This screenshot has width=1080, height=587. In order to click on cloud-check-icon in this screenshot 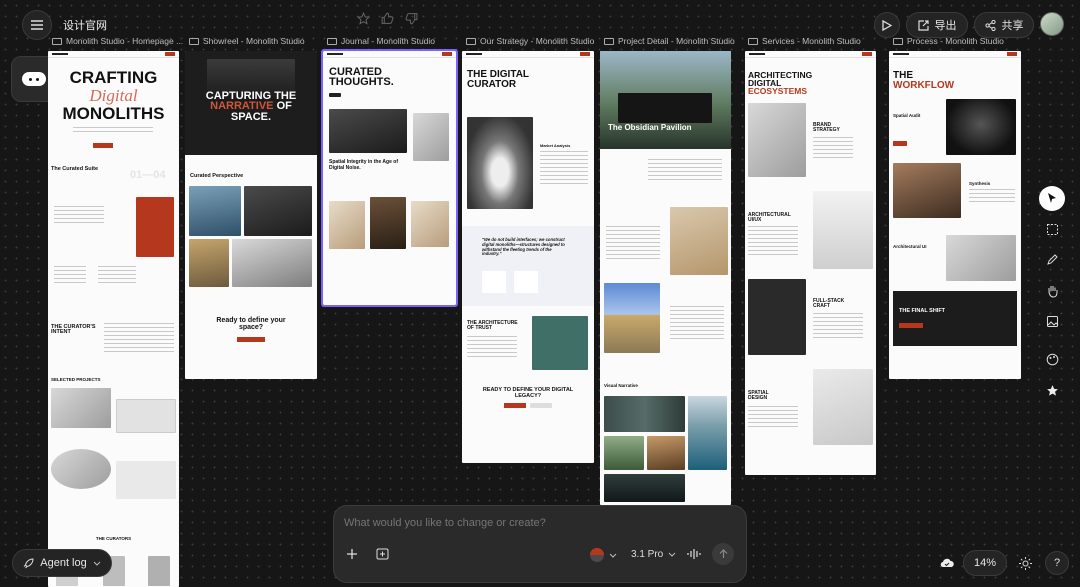, I will do `click(947, 563)`.